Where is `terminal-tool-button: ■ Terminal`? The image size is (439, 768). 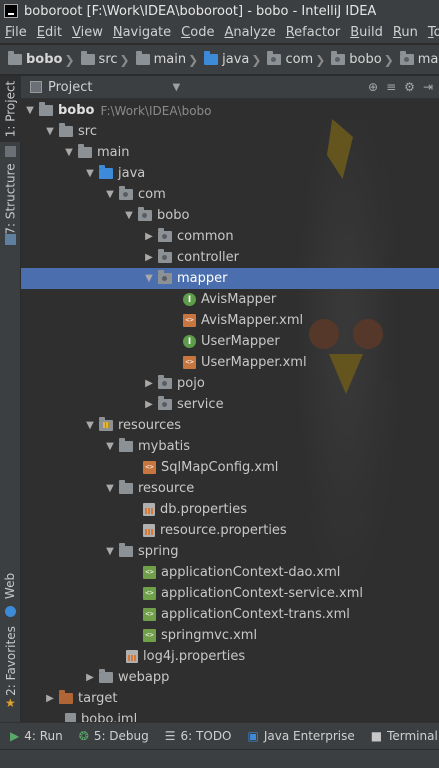 terminal-tool-button: ■ Terminal is located at coordinates (404, 736).